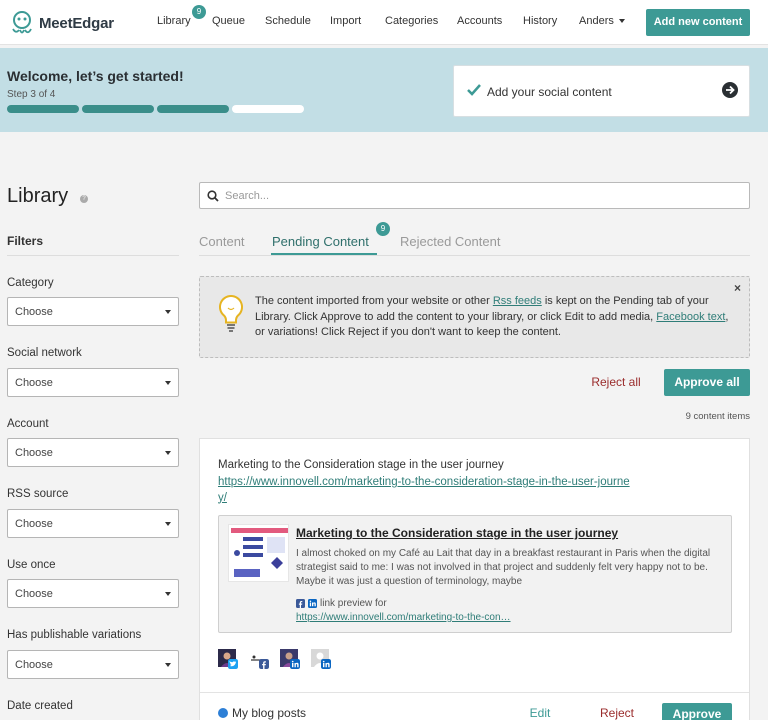 The image size is (768, 720). I want to click on account-linkedin-profile, so click(321, 659).